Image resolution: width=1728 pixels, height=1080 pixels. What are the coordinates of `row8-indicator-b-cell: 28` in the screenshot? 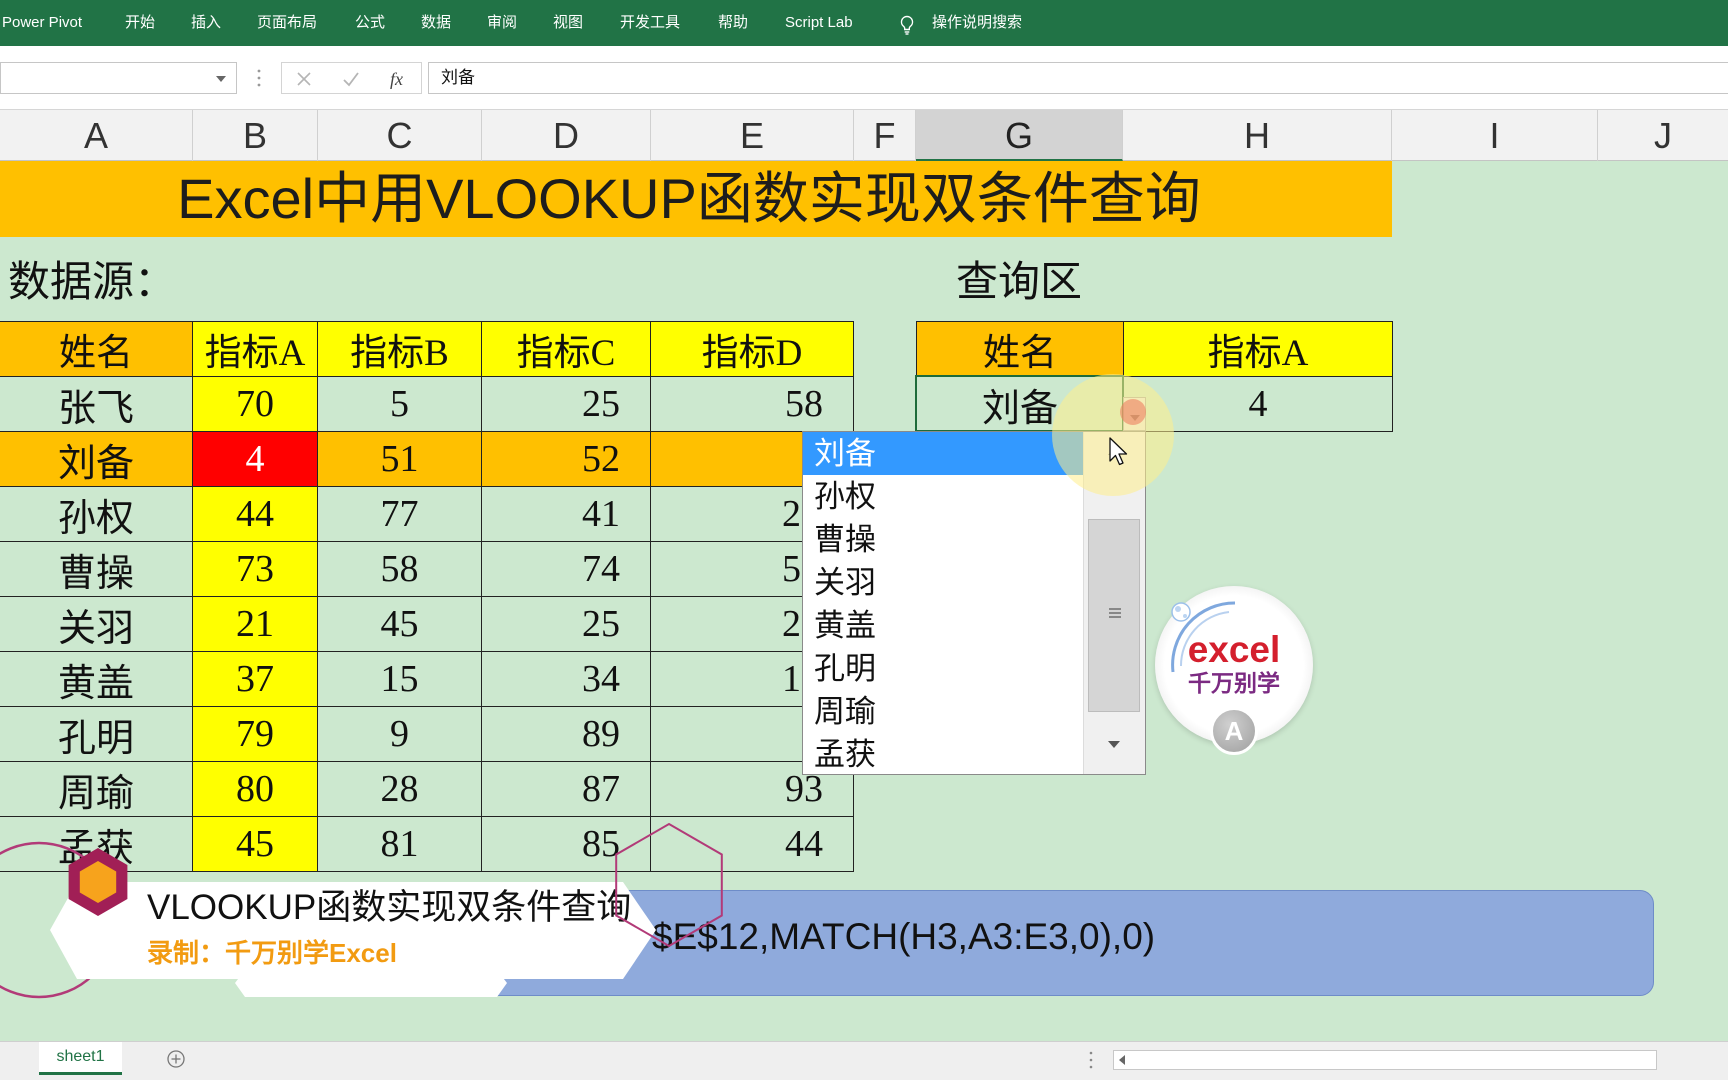 It's located at (400, 789).